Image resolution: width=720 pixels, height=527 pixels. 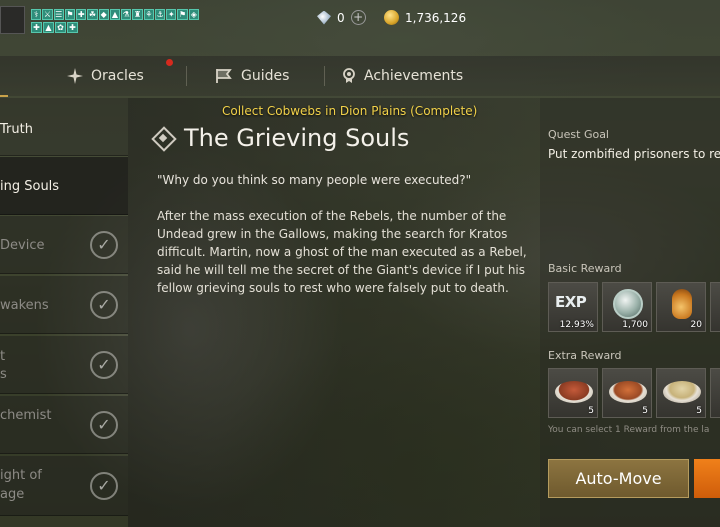 I want to click on tab-oracles: Oracles, so click(x=105, y=76).